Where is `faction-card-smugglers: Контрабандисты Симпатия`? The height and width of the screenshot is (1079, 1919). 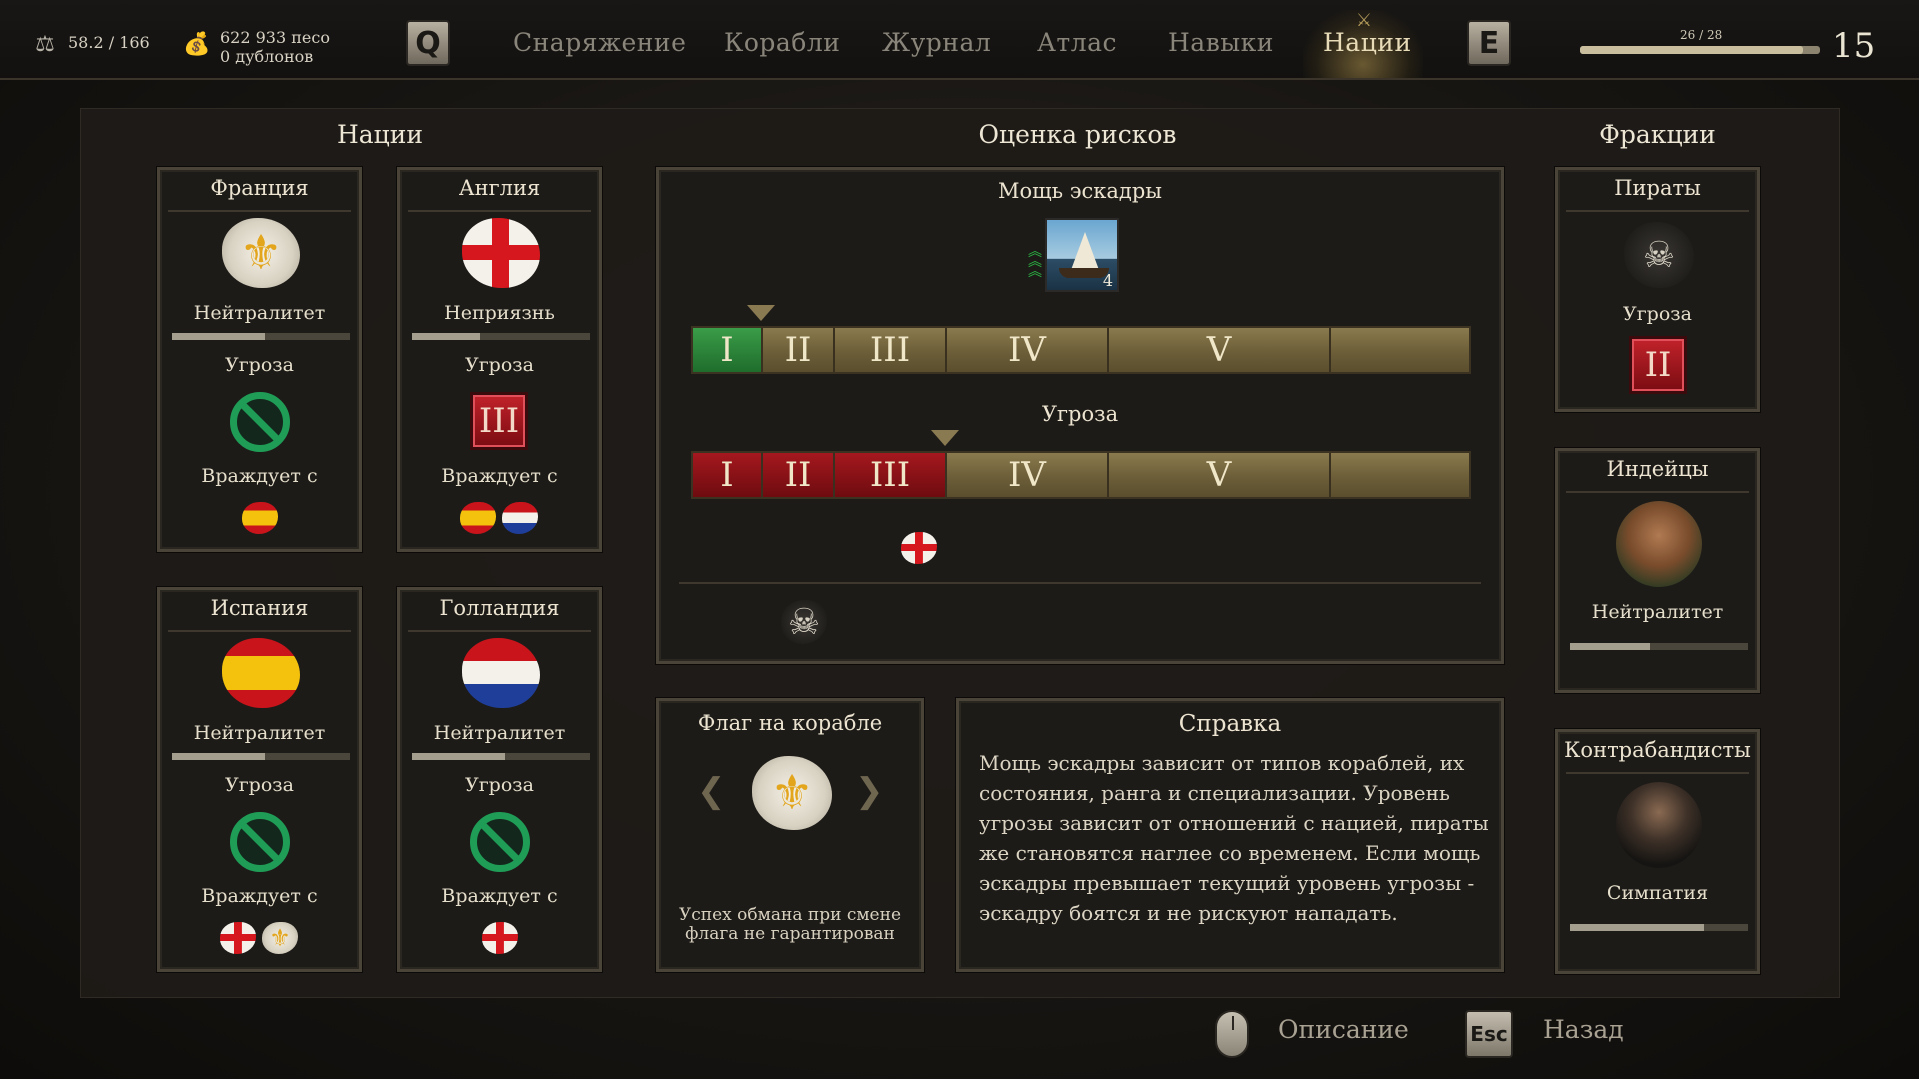
faction-card-smugglers: Контрабандисты Симпатия is located at coordinates (1657, 851).